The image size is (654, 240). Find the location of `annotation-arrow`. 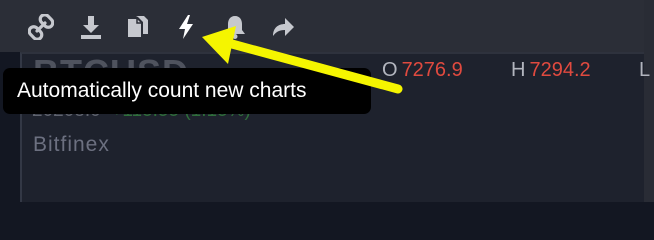

annotation-arrow is located at coordinates (302, 60).